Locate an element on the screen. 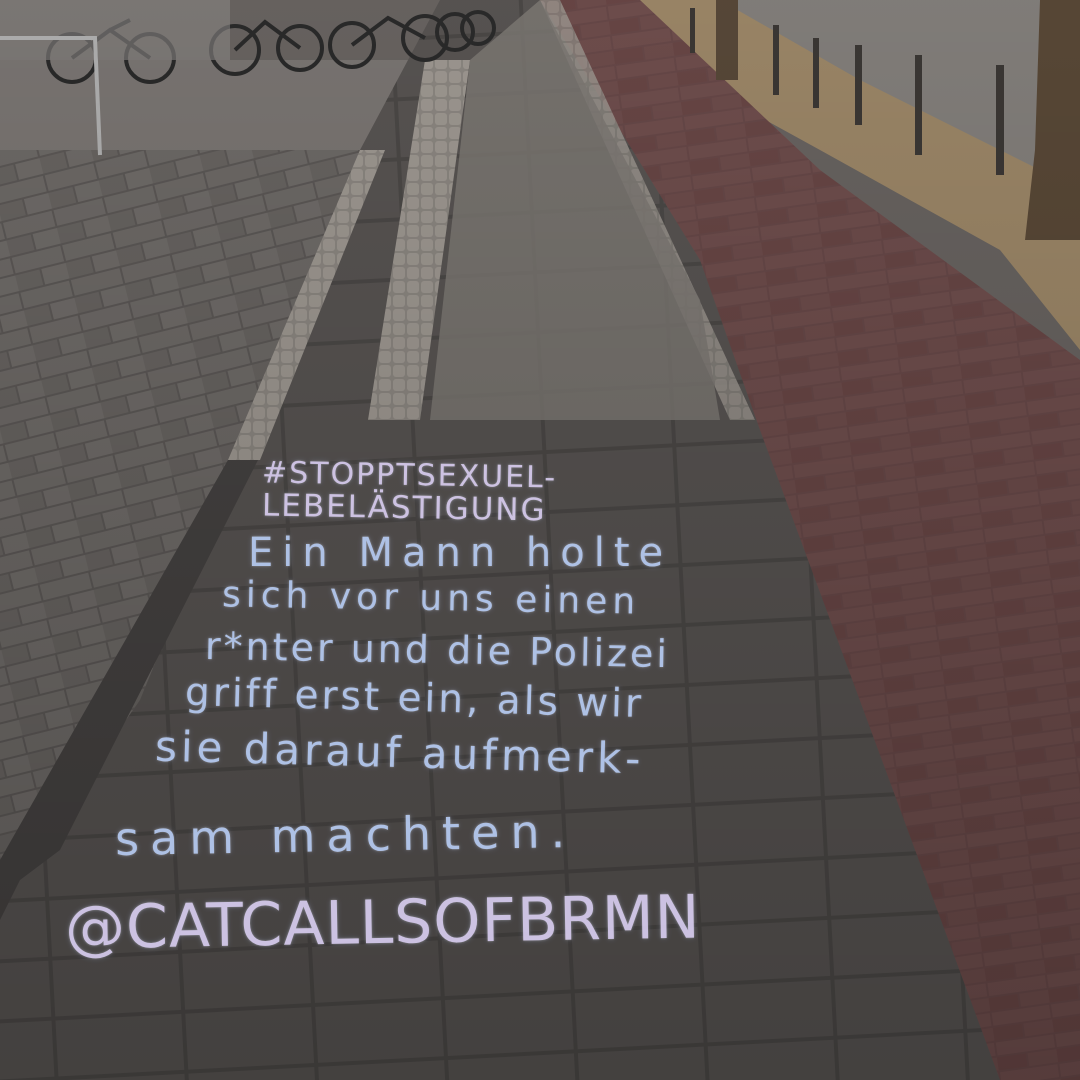  chalk-line-8: sam machten. is located at coordinates (345, 835).